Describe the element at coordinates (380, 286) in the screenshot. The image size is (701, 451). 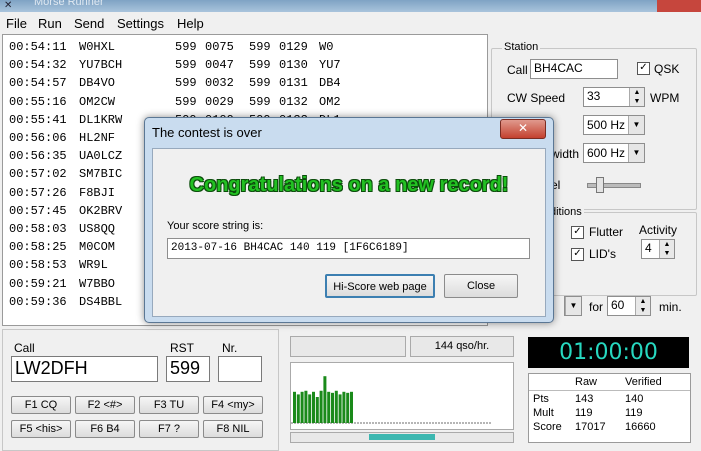
I see `hiscore-web-button: Hi-Score web page` at that location.